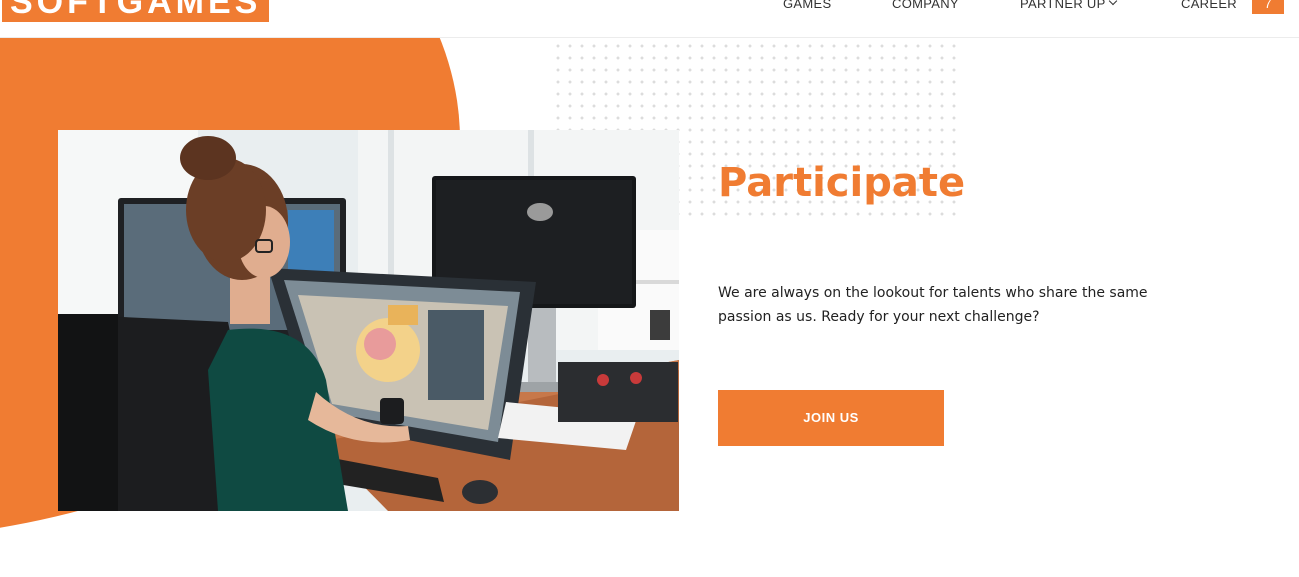  Describe the element at coordinates (1063, 5) in the screenshot. I see `nav-item-partner-up-label: PARTNER UP` at that location.